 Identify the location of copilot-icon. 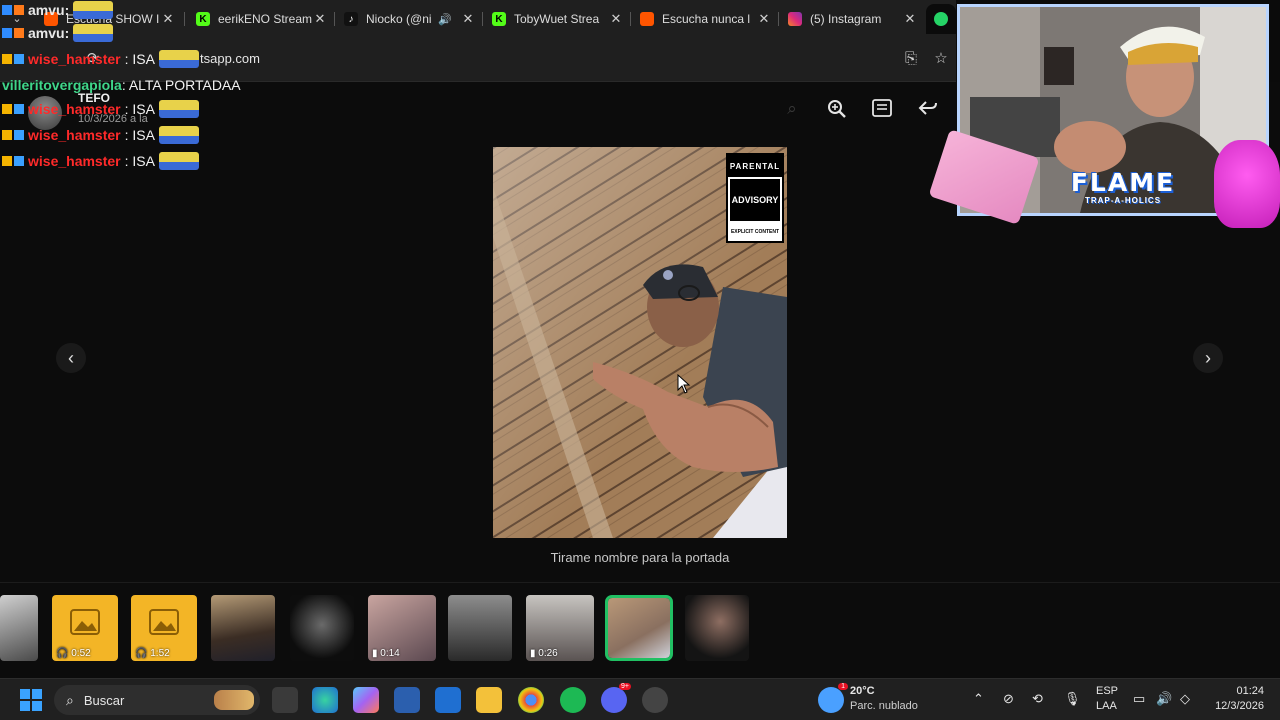
(366, 700).